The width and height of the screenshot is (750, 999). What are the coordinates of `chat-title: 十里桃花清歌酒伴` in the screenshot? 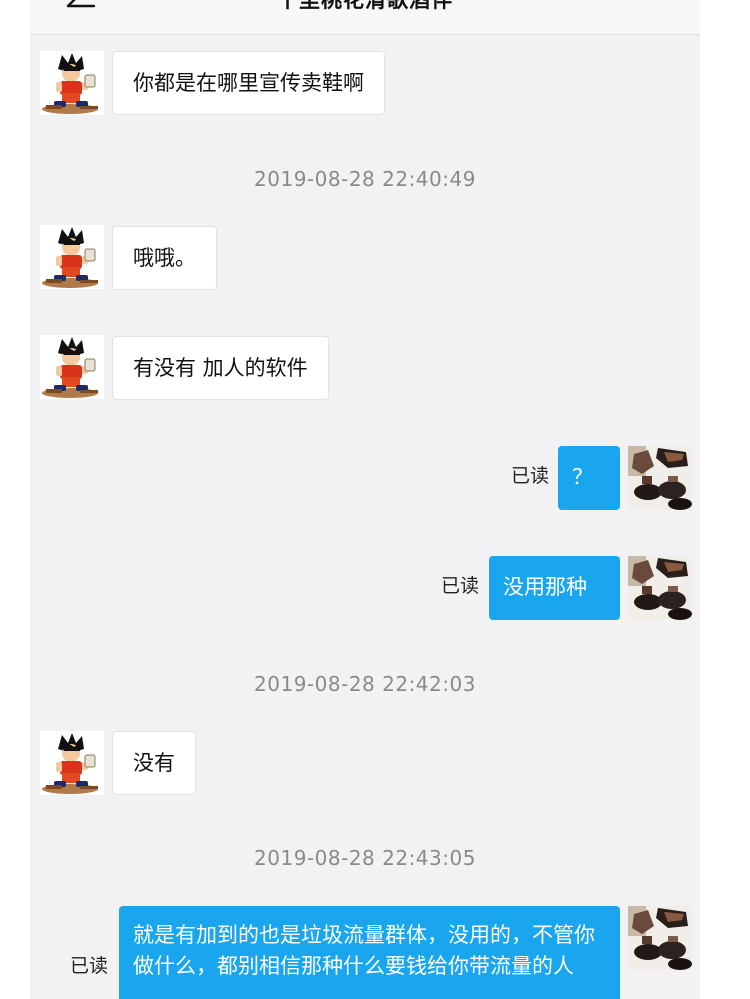 It's located at (365, 6).